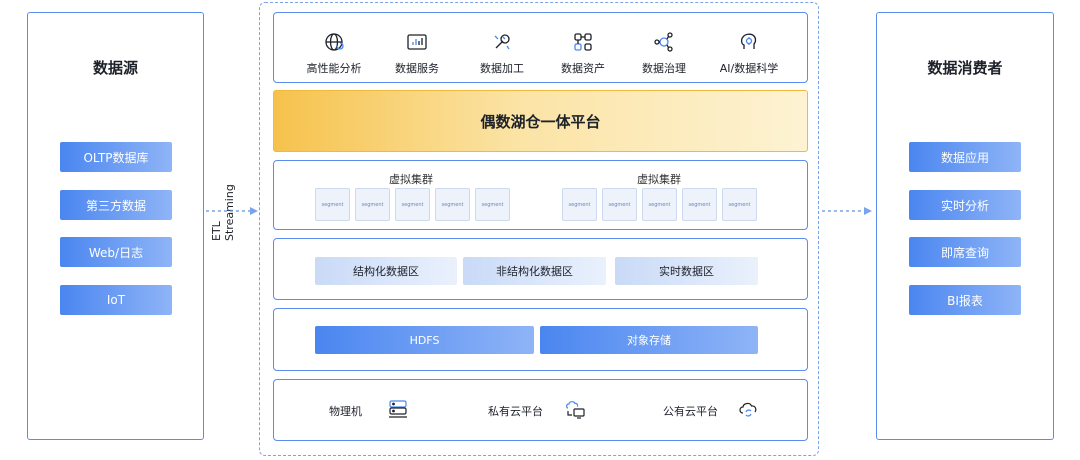 The height and width of the screenshot is (460, 1080). I want to click on tool-data-processing: 数据加工, so click(502, 53).